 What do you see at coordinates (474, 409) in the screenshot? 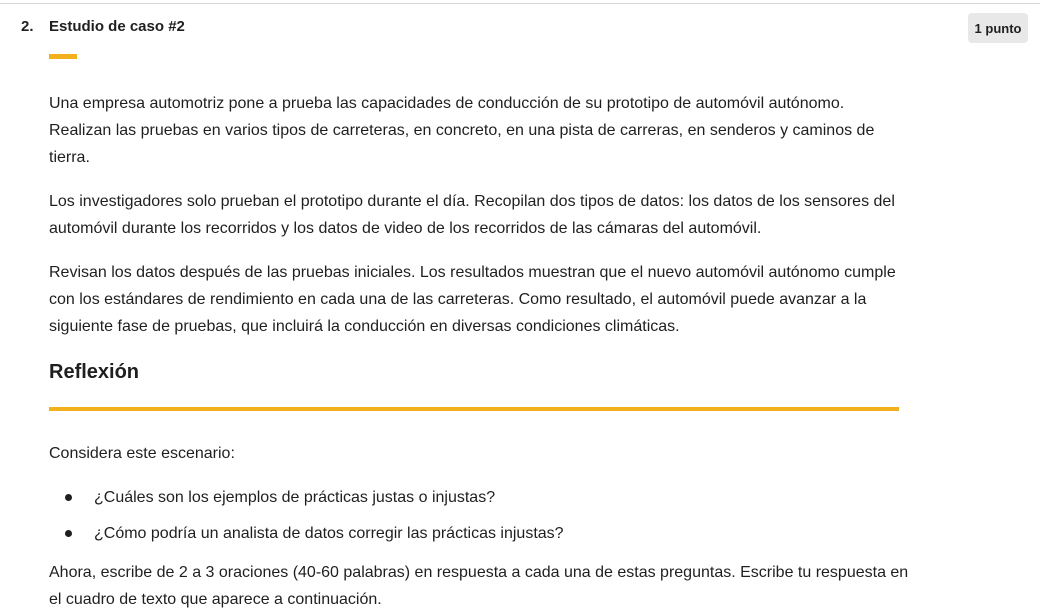
I see `reflection-divider` at bounding box center [474, 409].